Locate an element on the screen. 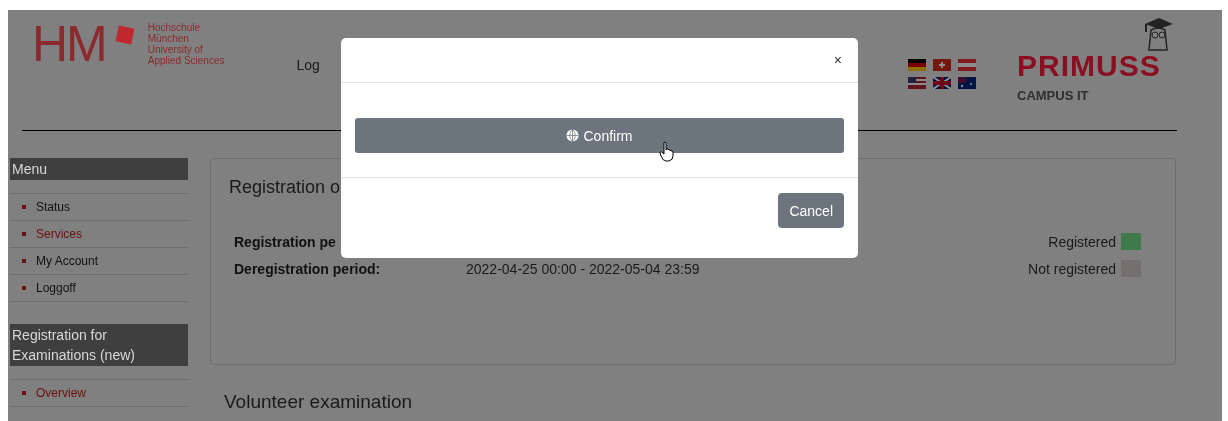  logo-text: University of is located at coordinates (174, 49).